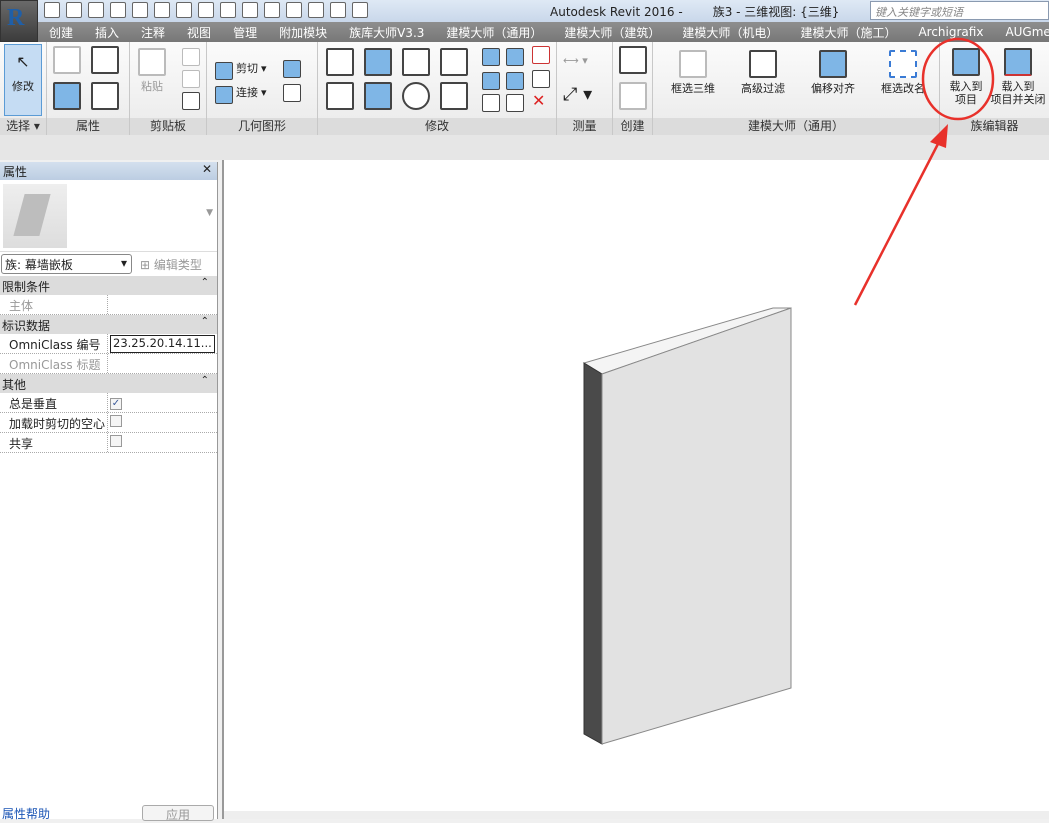 This screenshot has height=823, width=1049. What do you see at coordinates (292, 71) in the screenshot?
I see `wall-joins-icon` at bounding box center [292, 71].